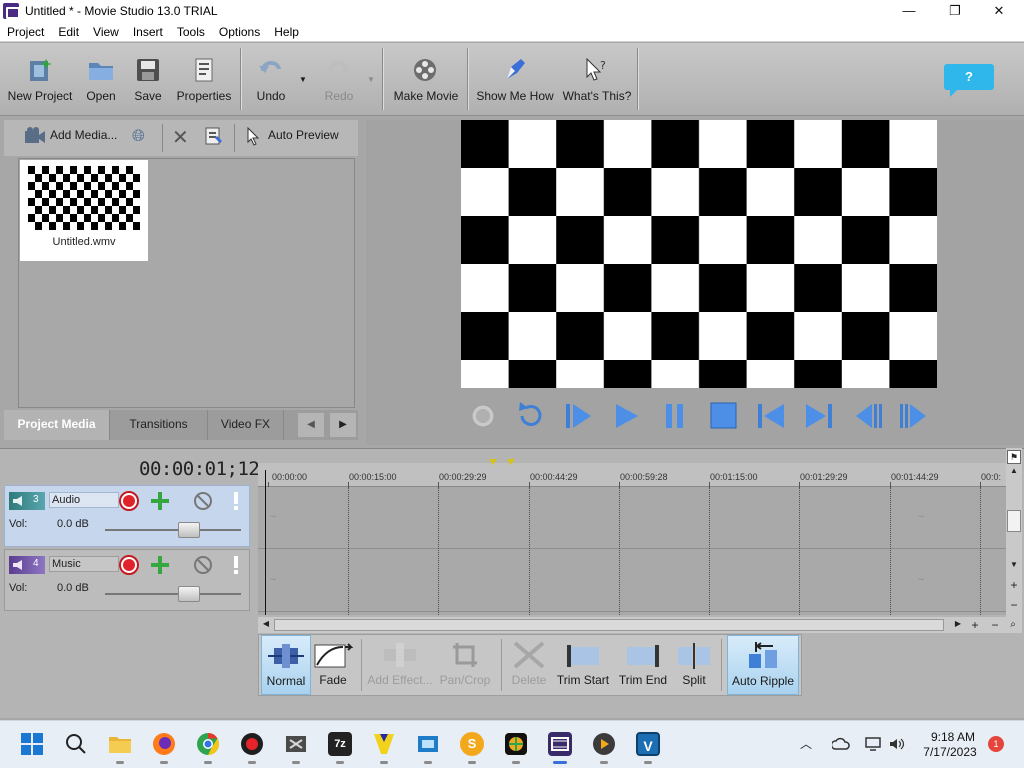 The image size is (1024, 768). Describe the element at coordinates (958, 625) in the screenshot. I see `scroll-right-icon: ▶` at that location.